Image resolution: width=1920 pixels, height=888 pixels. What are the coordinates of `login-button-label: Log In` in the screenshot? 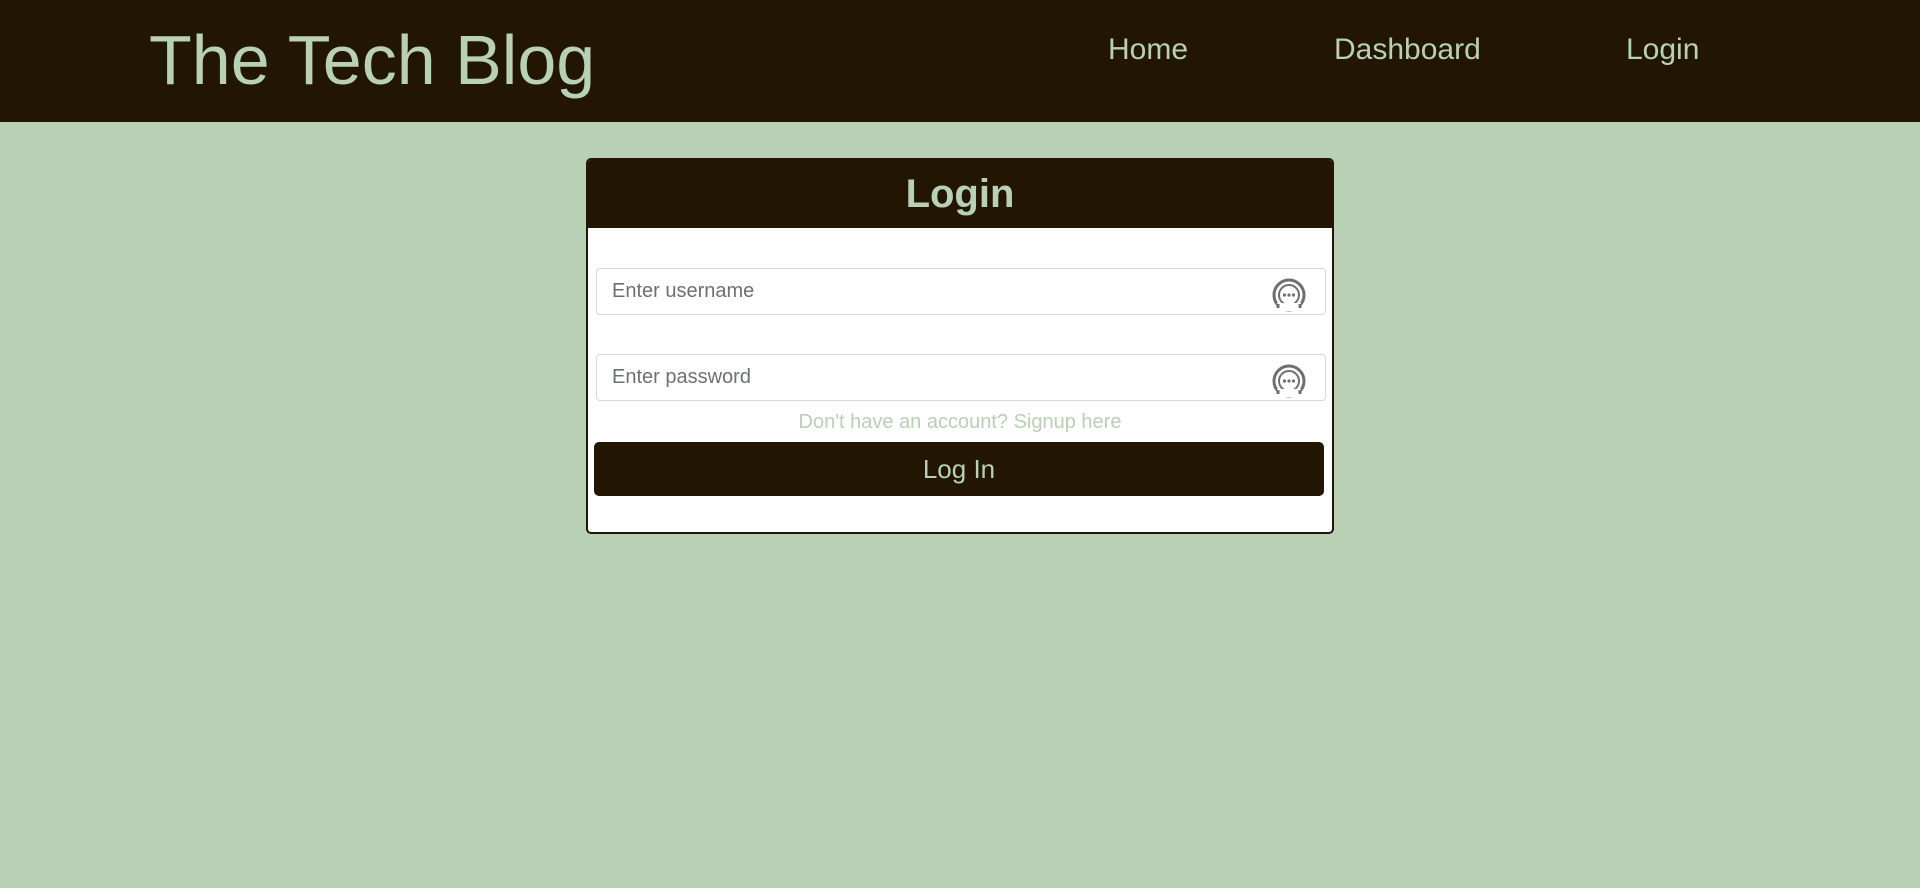 It's located at (959, 469).